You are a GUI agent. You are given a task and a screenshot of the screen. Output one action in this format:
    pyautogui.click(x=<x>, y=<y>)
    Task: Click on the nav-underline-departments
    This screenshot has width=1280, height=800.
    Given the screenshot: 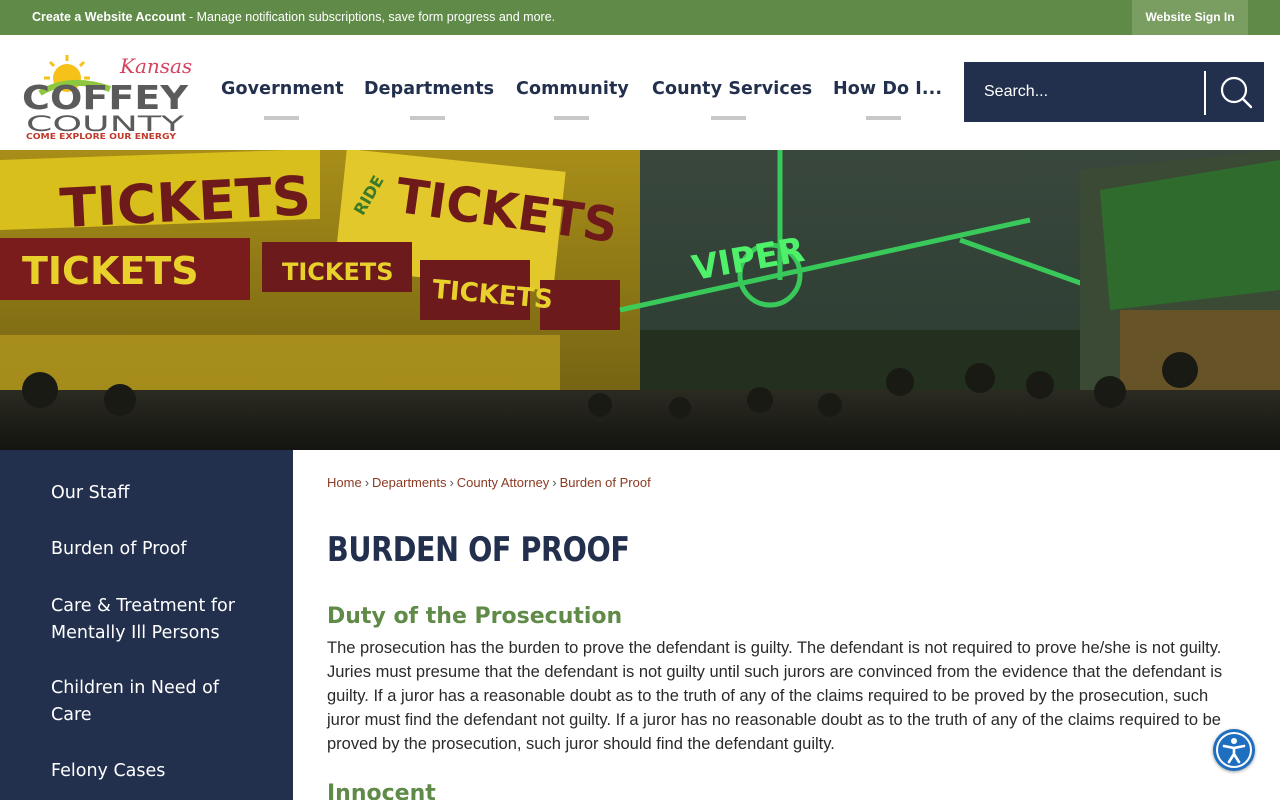 What is the action you would take?
    pyautogui.click(x=427, y=118)
    